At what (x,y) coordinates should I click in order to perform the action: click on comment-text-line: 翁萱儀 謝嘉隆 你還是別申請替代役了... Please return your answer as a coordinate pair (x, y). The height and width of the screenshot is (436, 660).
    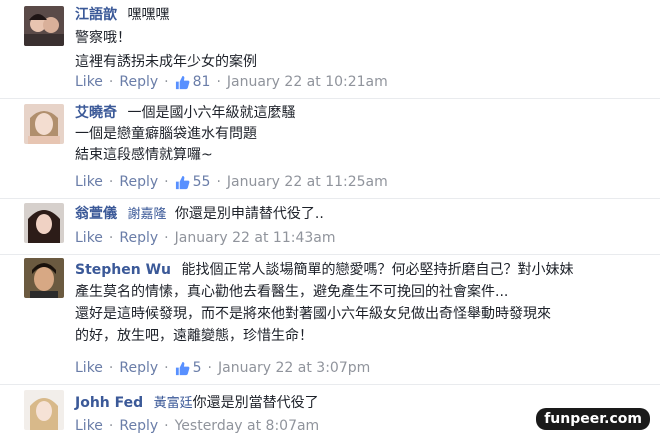
    Looking at the image, I should click on (357, 214).